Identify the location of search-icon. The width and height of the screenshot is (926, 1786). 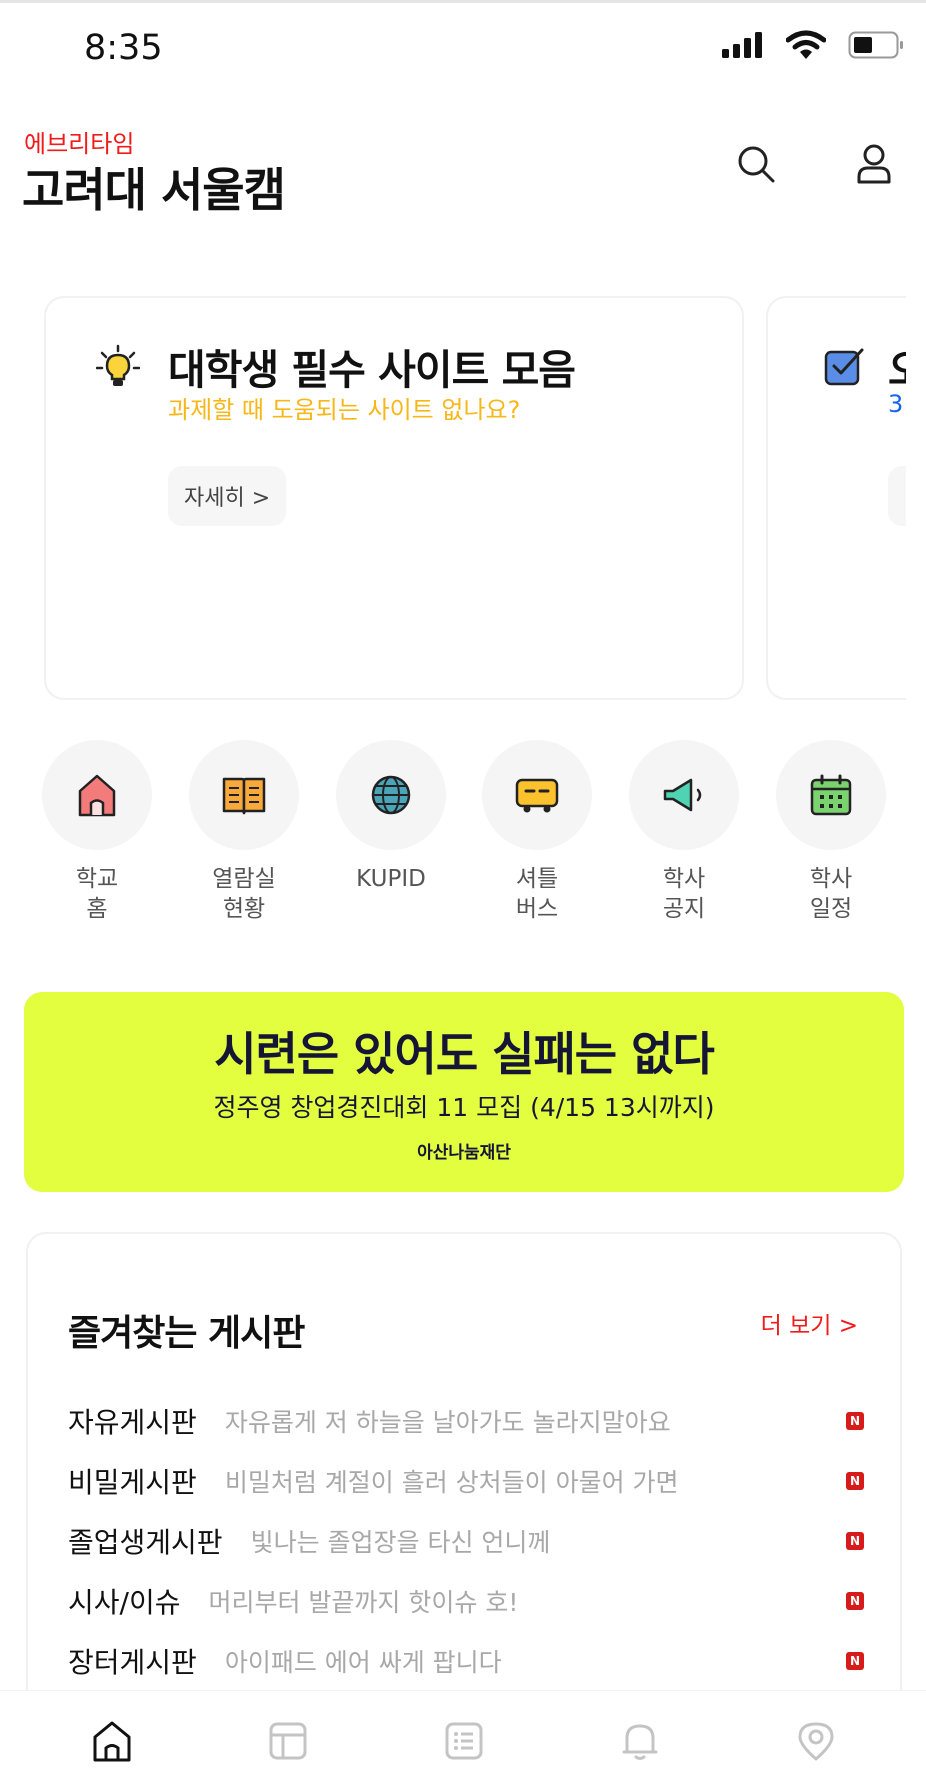
(756, 164).